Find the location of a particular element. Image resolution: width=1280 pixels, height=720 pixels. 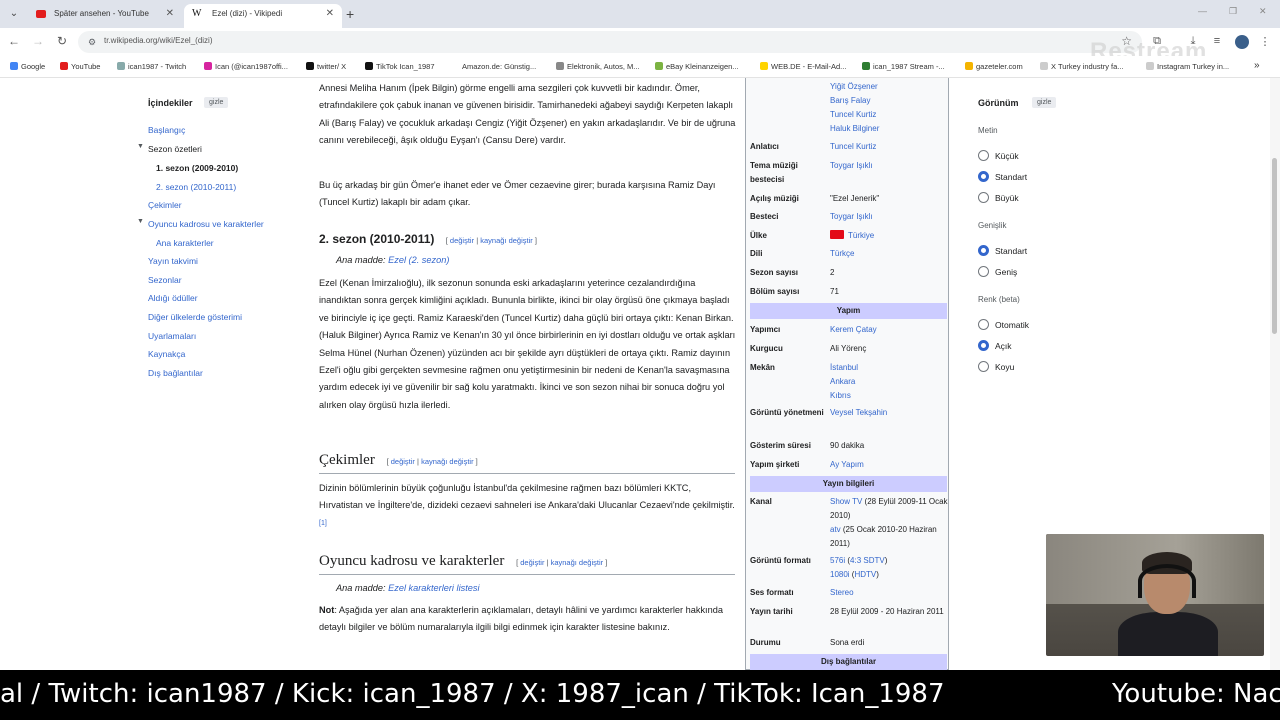

toc-item: Dış bağlantılar is located at coordinates (175, 373).